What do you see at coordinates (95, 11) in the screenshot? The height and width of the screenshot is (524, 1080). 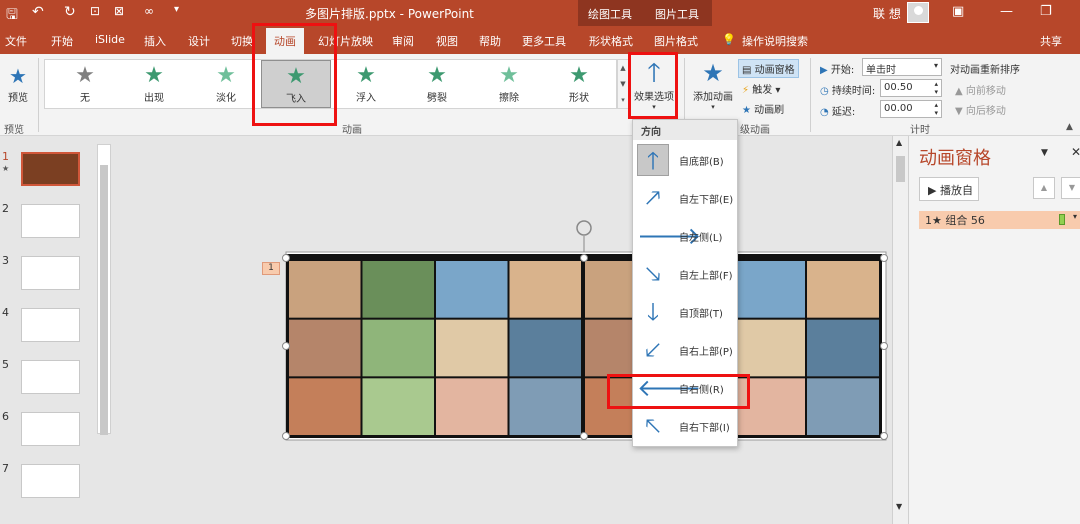 I see `slideshow-icon: ⊡` at bounding box center [95, 11].